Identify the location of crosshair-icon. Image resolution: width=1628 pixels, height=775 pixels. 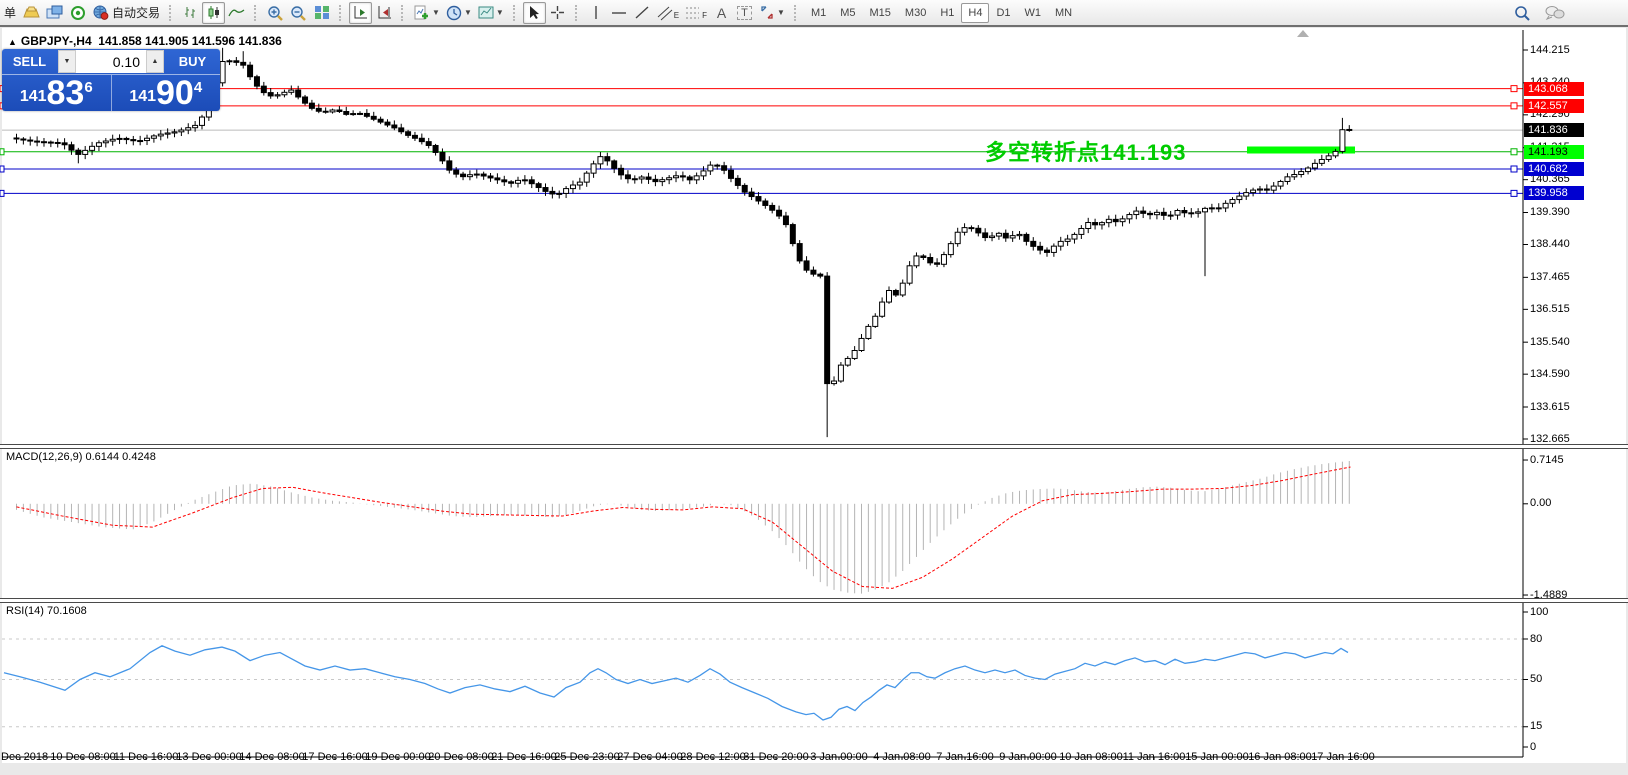
(557, 12).